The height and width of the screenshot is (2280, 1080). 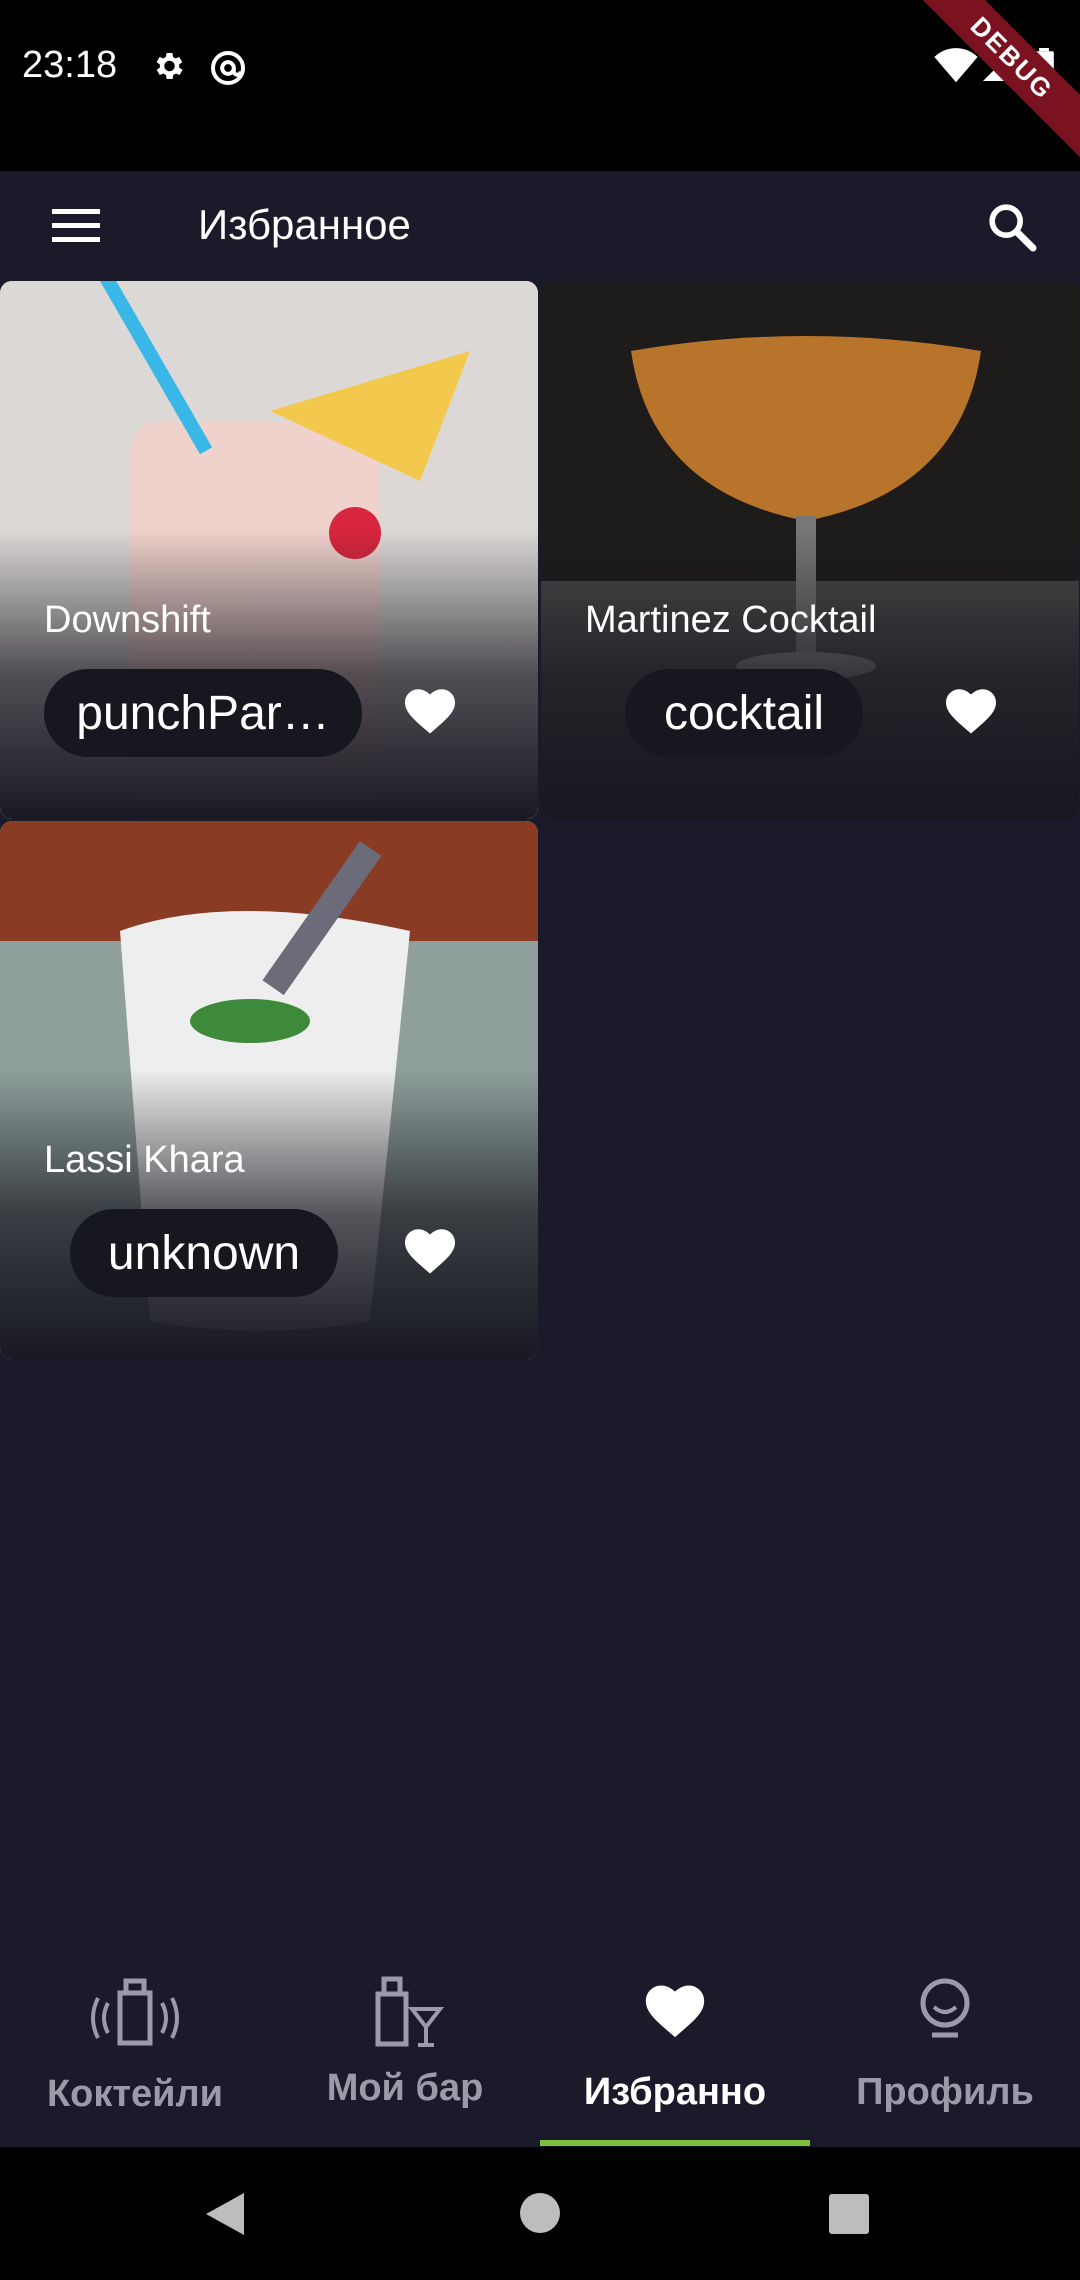 I want to click on wifi-icon, so click(x=956, y=68).